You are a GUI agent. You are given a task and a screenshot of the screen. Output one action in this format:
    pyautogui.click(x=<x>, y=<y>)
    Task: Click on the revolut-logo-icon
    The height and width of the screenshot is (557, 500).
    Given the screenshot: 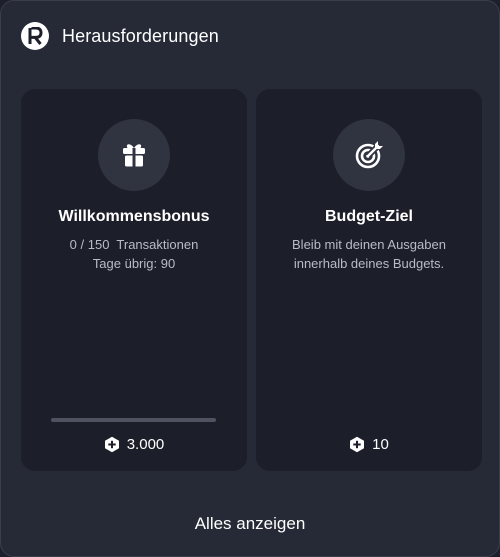 What is the action you would take?
    pyautogui.click(x=35, y=36)
    